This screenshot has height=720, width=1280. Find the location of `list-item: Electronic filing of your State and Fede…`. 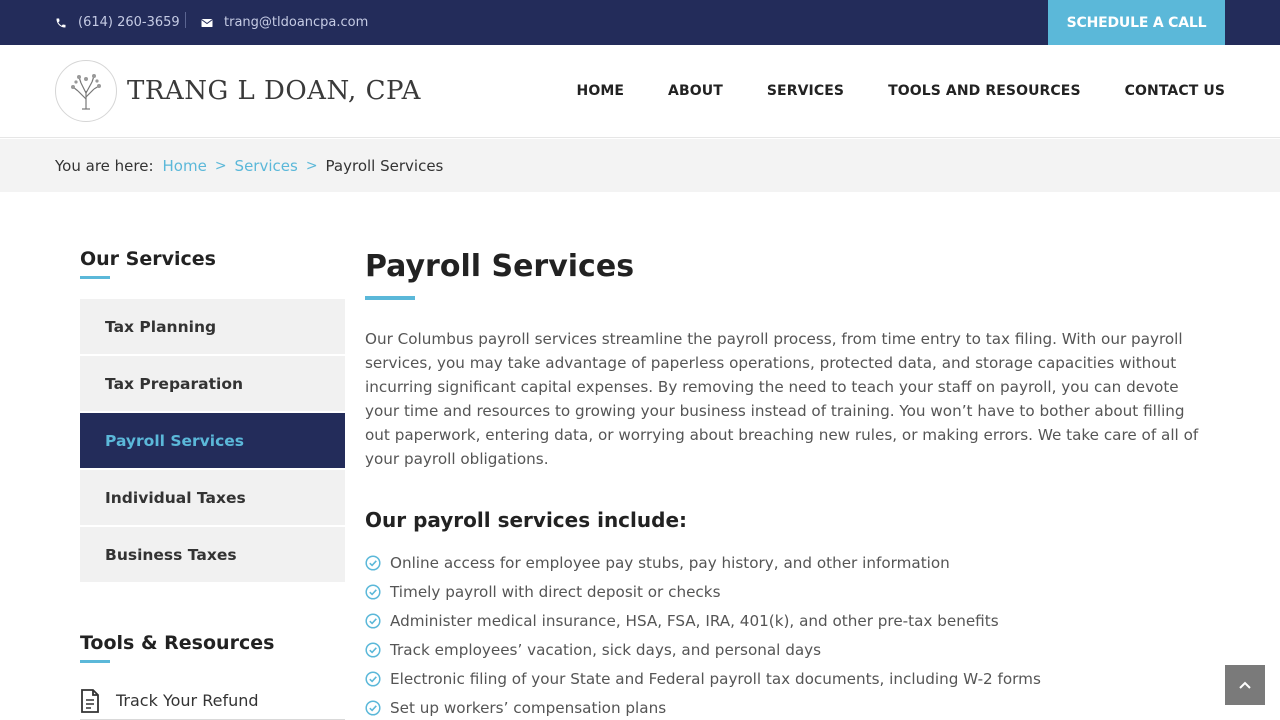

list-item: Electronic filing of your State and Fede… is located at coordinates (782, 678).